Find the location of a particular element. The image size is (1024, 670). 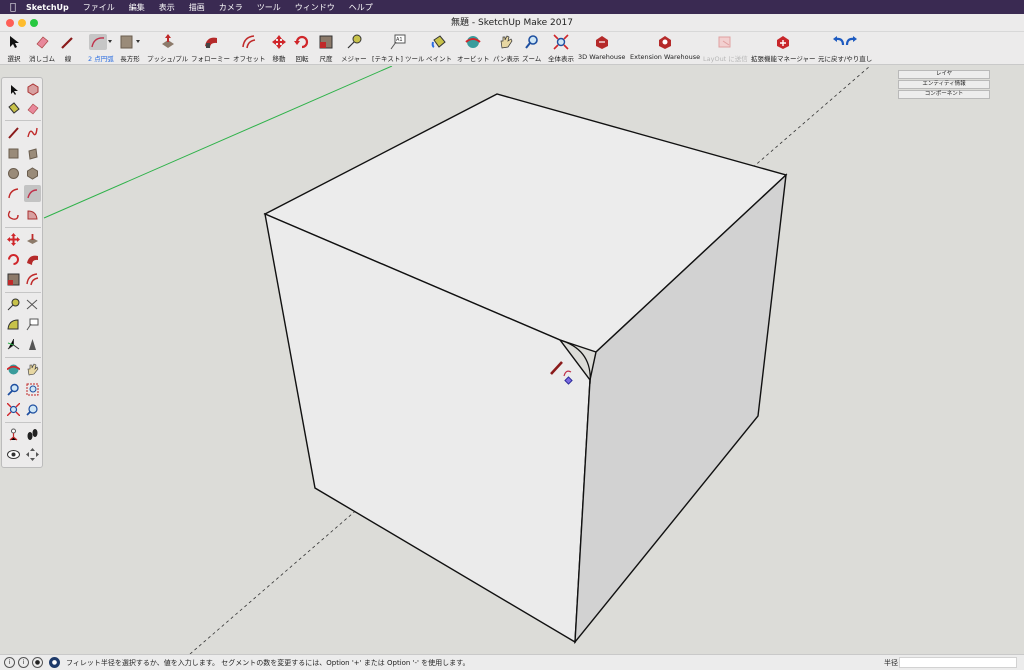

palette-make-component-icon is located at coordinates (32, 89).